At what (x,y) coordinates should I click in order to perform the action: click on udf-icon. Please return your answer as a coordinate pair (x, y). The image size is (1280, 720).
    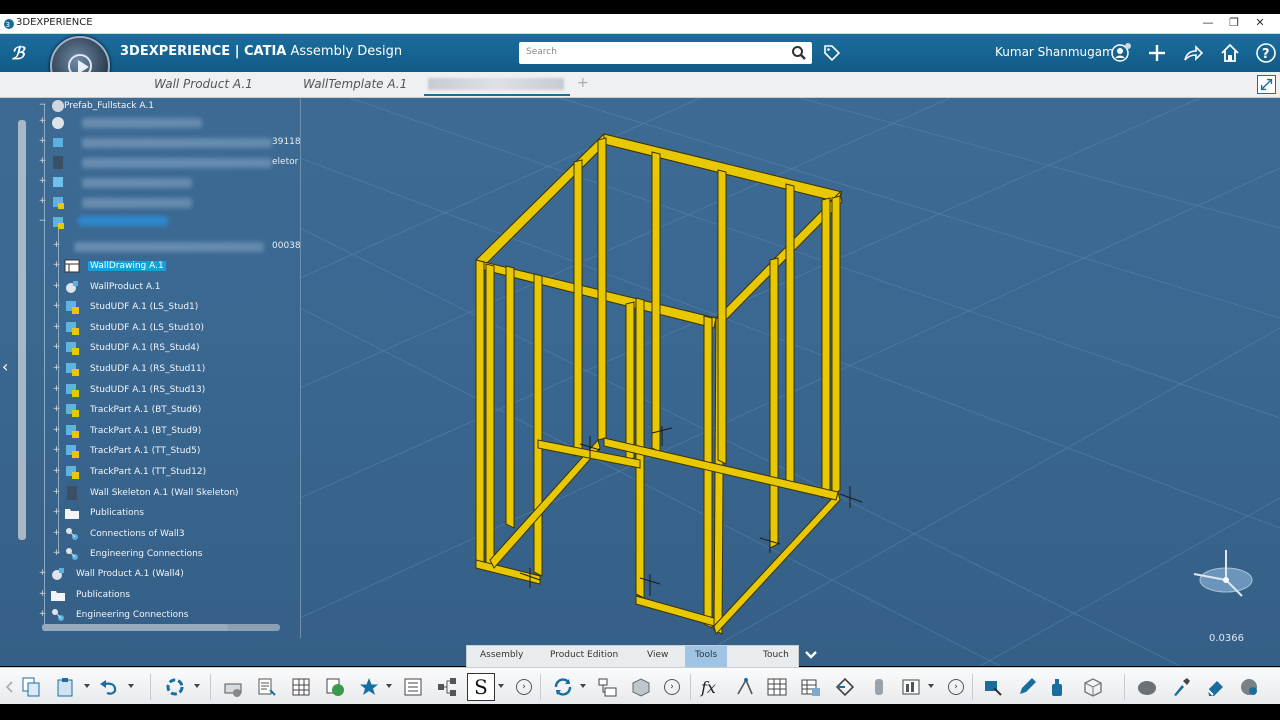
    Looking at the image, I should click on (72, 369).